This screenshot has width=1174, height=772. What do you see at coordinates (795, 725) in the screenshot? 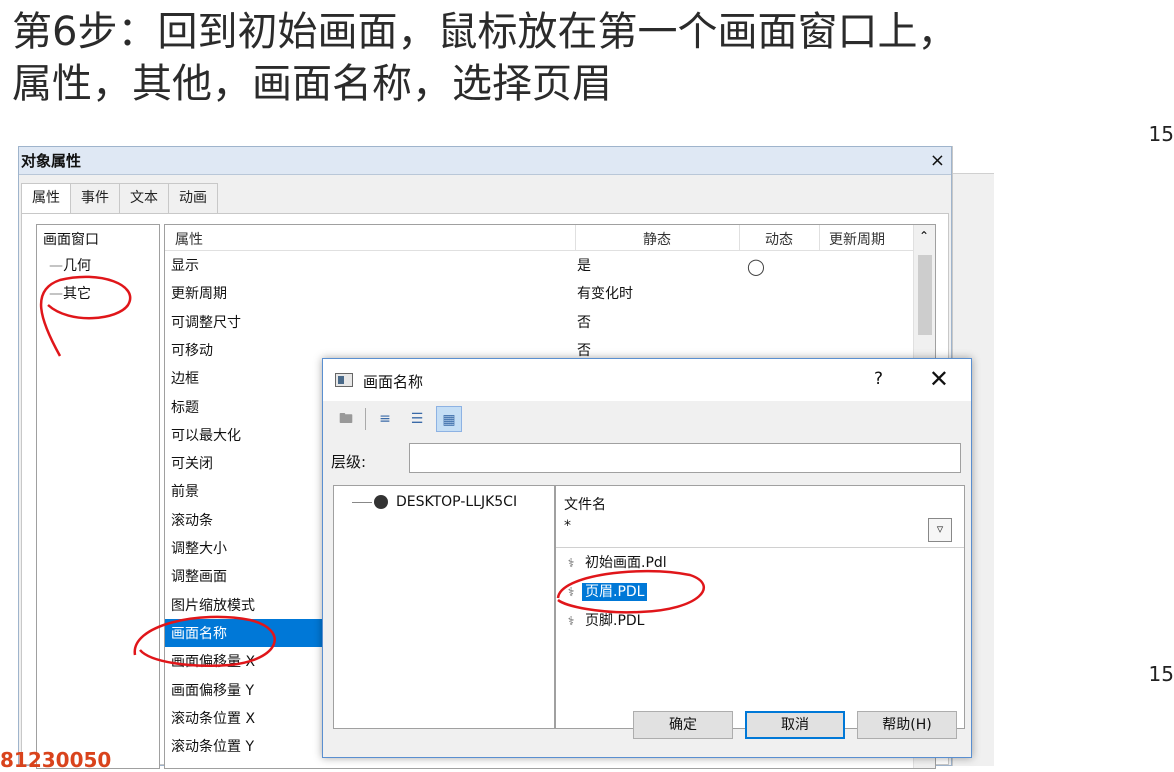
I see `cancel-button: 取消` at bounding box center [795, 725].